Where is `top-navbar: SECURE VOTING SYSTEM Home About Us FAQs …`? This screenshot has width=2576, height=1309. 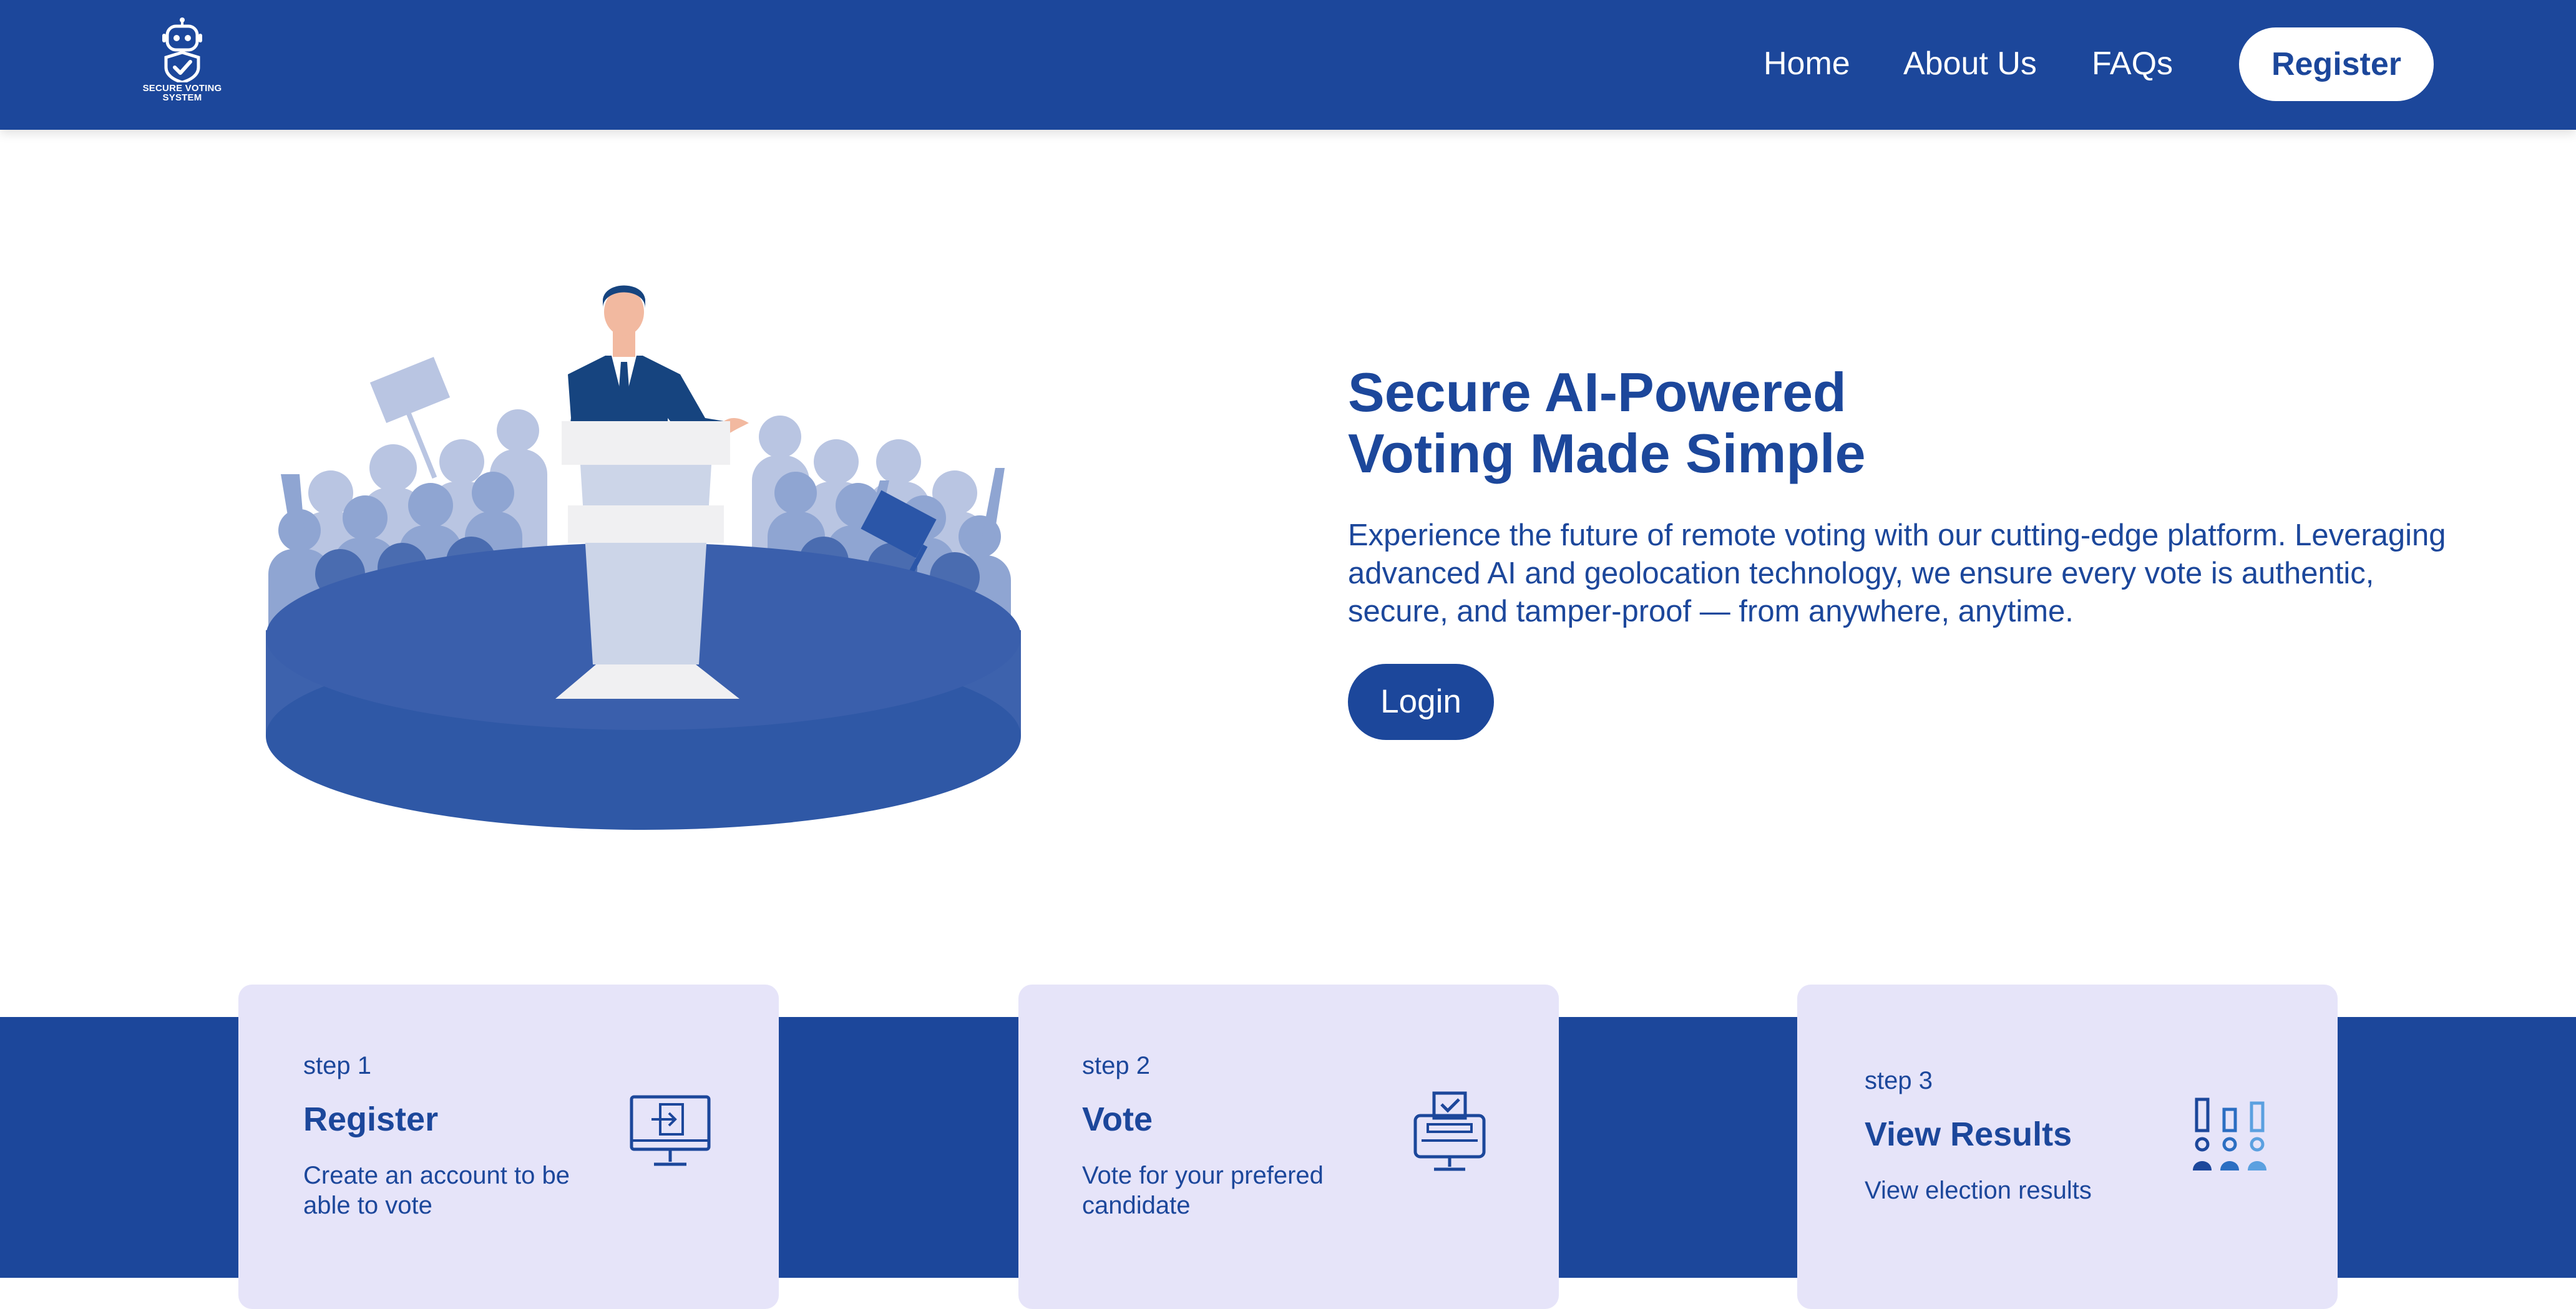 top-navbar: SECURE VOTING SYSTEM Home About Us FAQs … is located at coordinates (1288, 65).